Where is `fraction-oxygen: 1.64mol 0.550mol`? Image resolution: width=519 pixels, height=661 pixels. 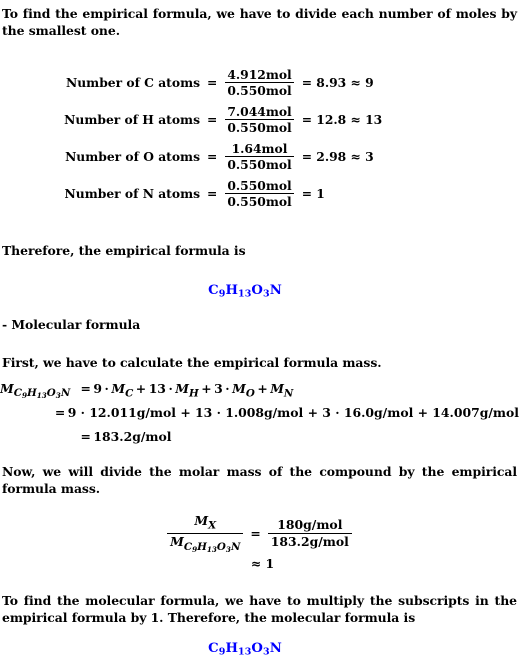 fraction-oxygen: 1.64mol 0.550mol is located at coordinates (259, 156).